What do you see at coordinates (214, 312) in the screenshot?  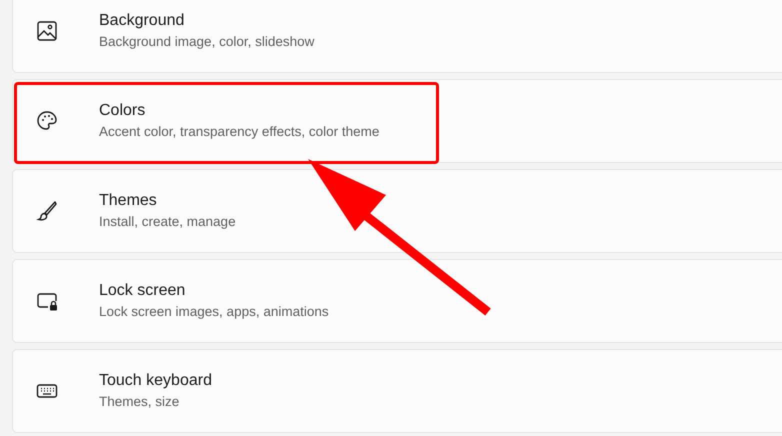 I see `item-description: Lock screen images, apps, animations` at bounding box center [214, 312].